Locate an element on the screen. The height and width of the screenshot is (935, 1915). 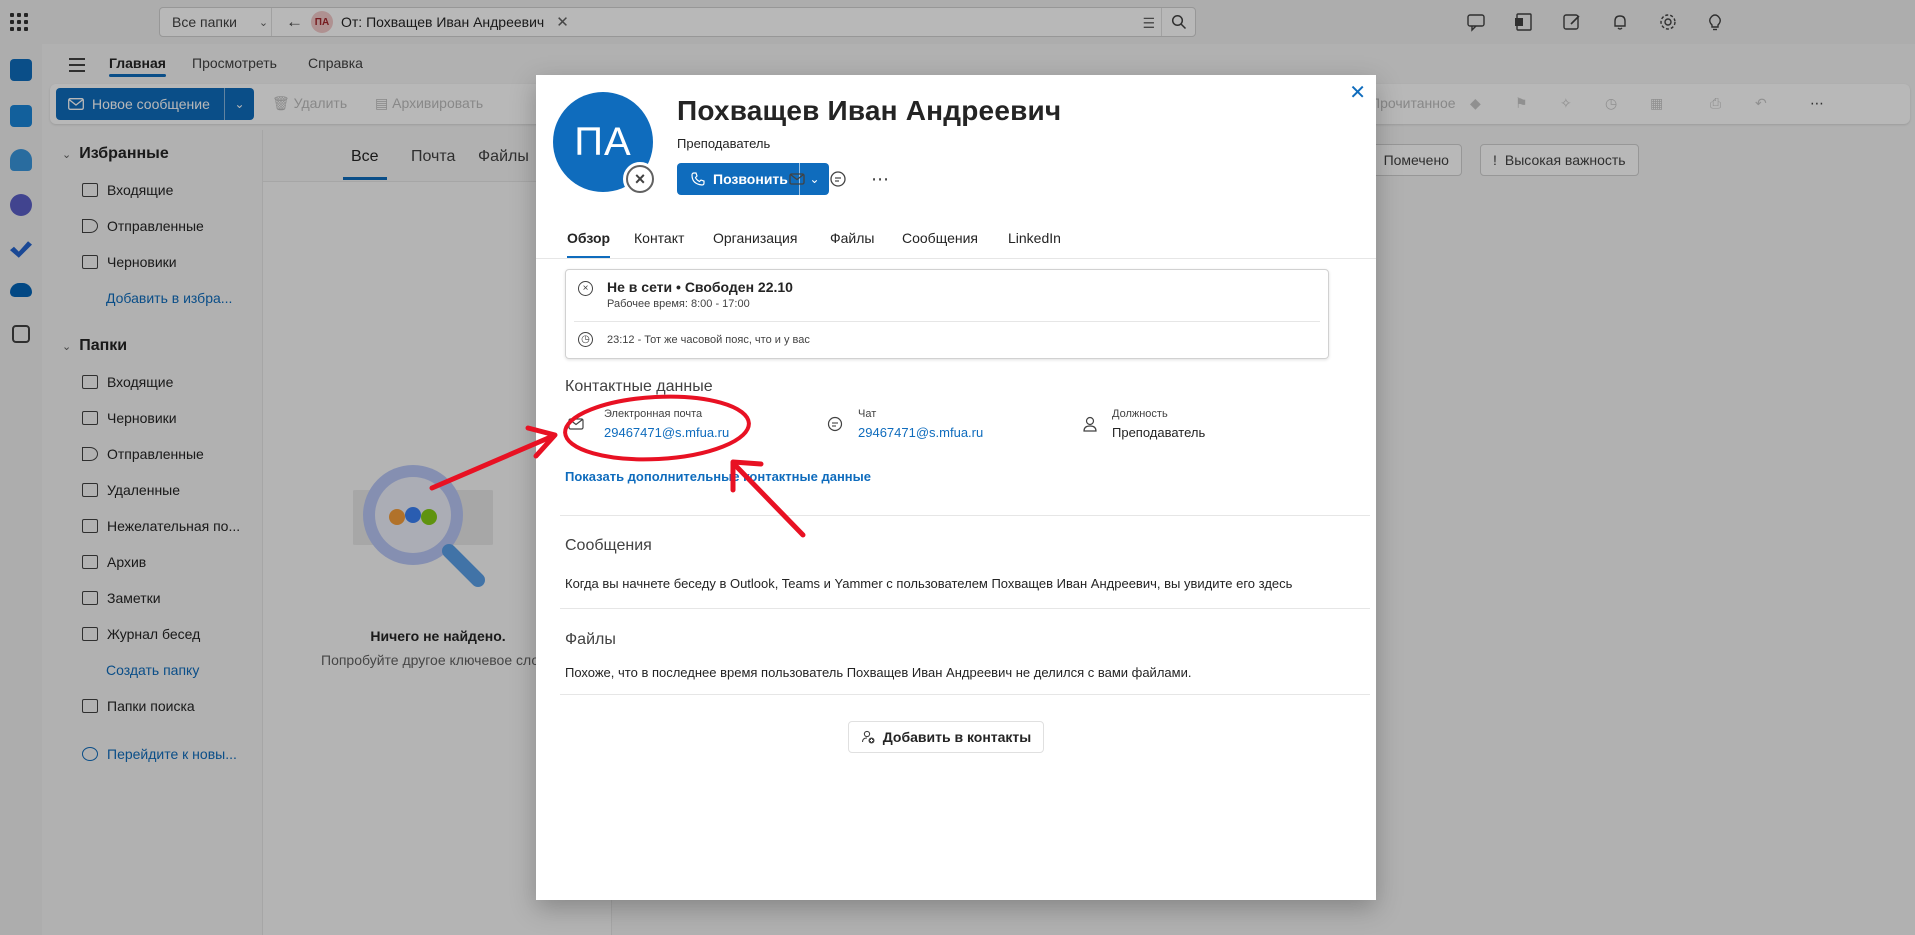
chat-link: 29467471@s.mfua.ru is located at coordinates (920, 432).